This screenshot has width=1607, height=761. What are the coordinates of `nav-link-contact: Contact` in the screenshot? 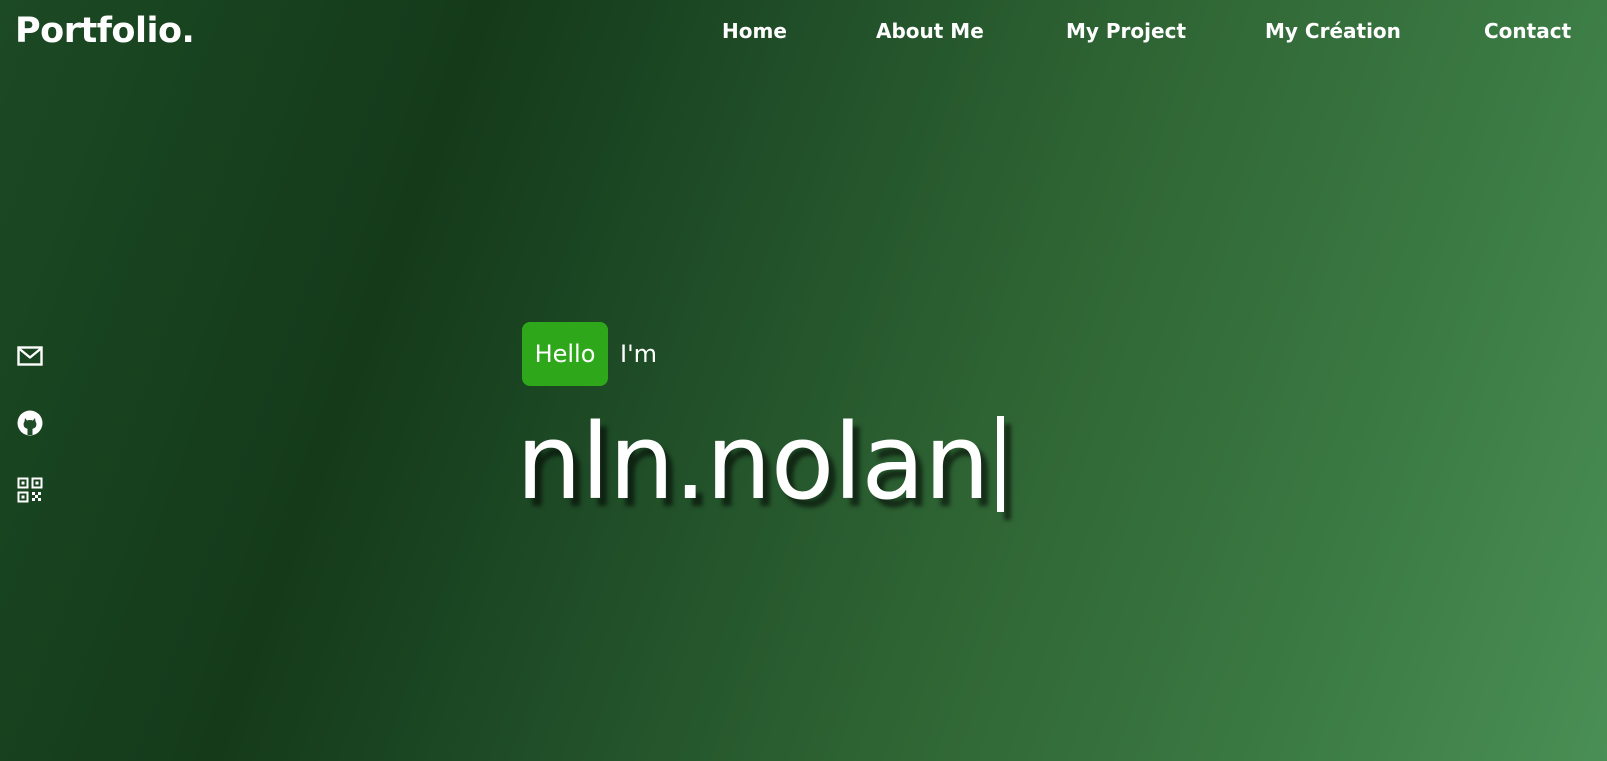 It's located at (1527, 31).